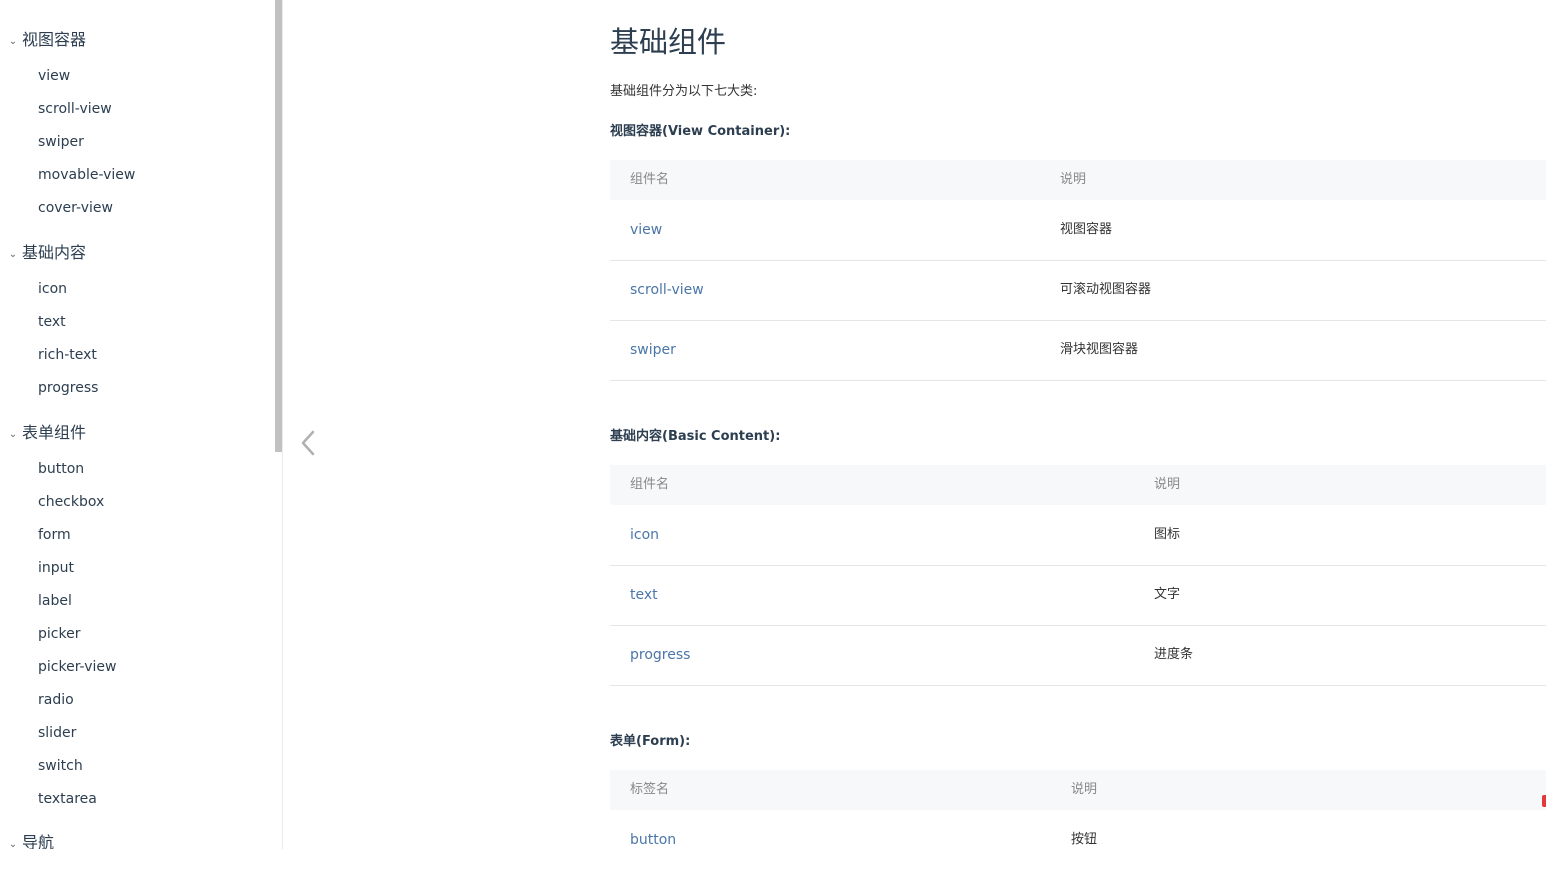  I want to click on sidebar-group-basic-content: ⌄ 基础内容, so click(46, 253).